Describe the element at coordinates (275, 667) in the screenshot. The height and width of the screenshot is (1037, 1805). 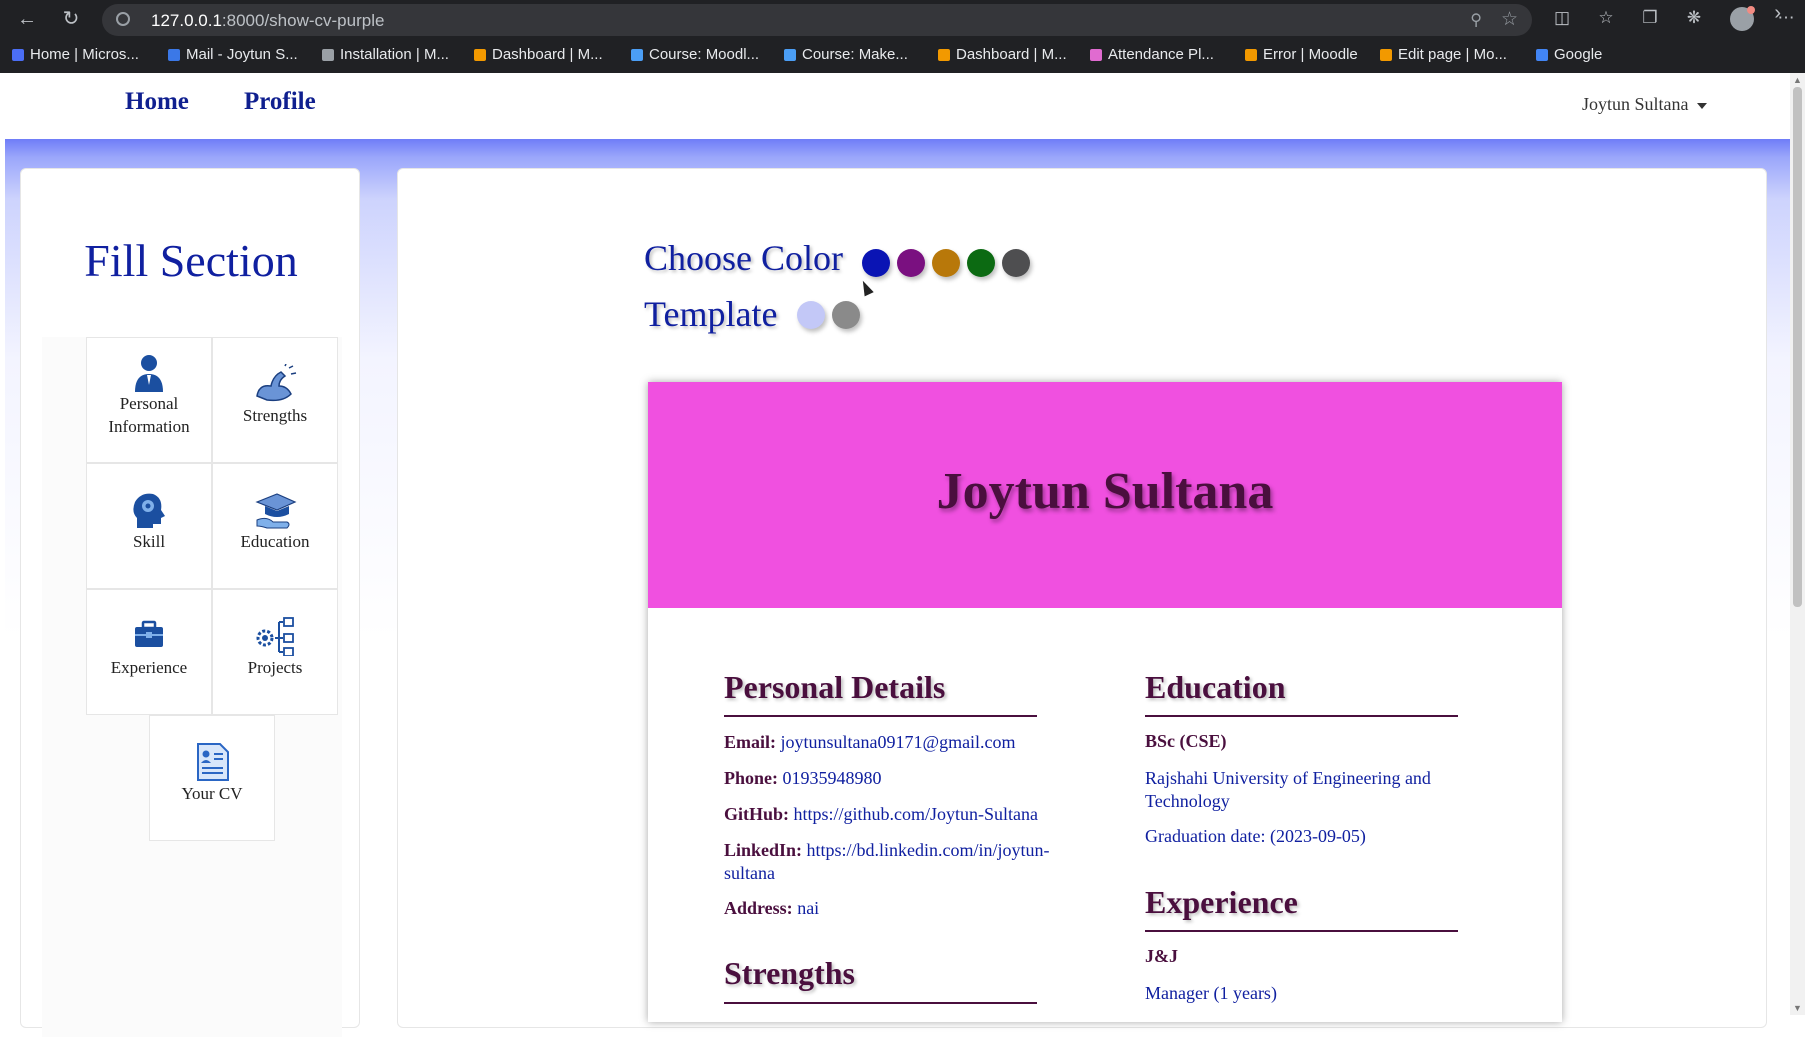
I see `tile-label: Projects` at that location.